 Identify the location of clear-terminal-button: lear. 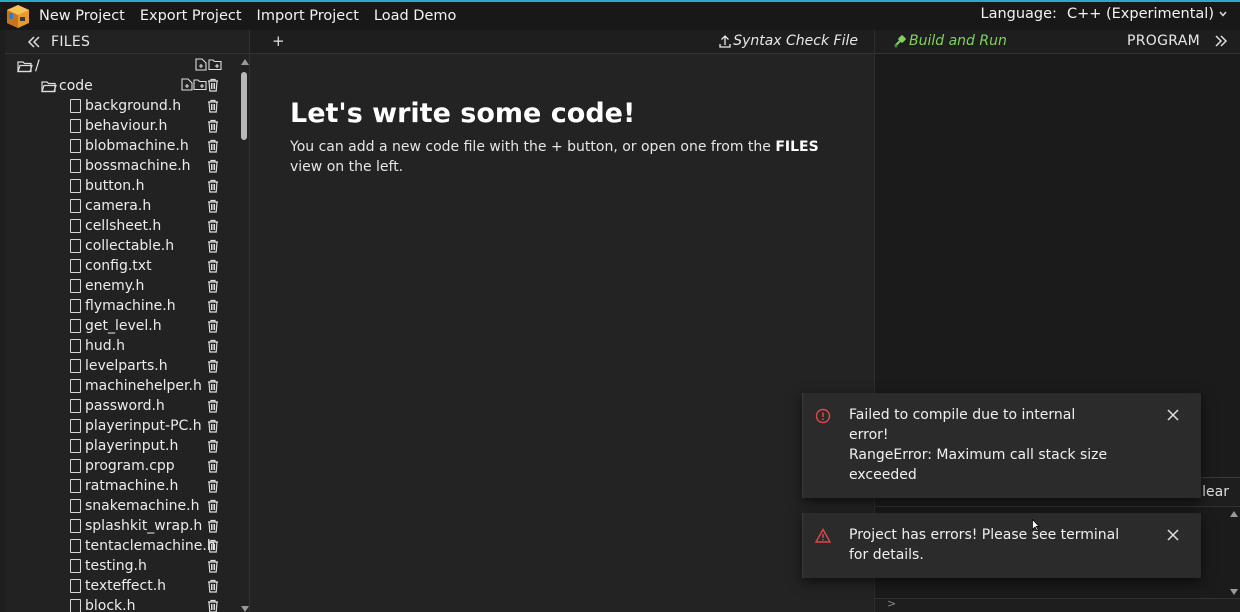
(1215, 492).